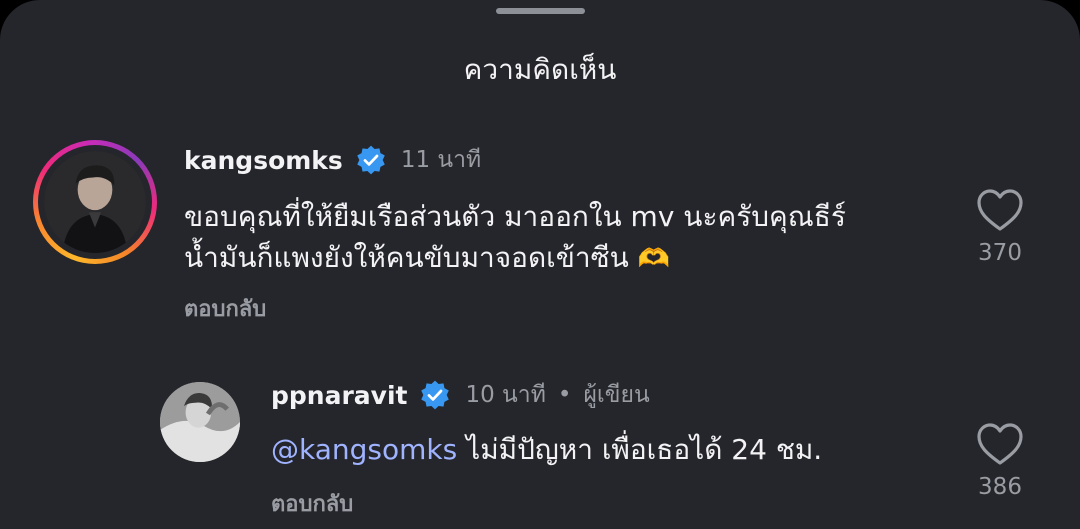  What do you see at coordinates (441, 160) in the screenshot?
I see `comment-time: 11 นาที` at bounding box center [441, 160].